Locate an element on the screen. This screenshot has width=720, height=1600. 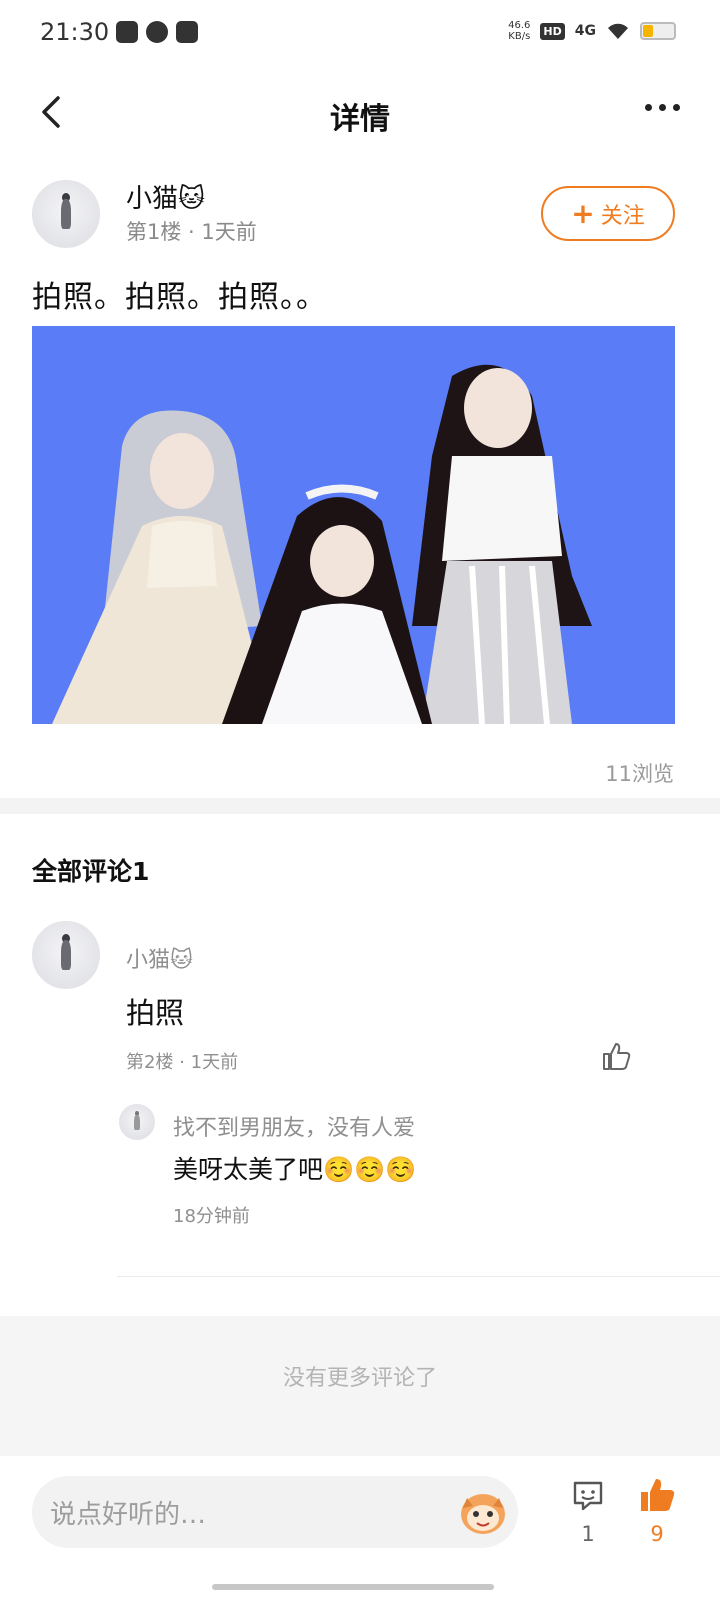
net-speed-value: 46.6 is located at coordinates (519, 25).